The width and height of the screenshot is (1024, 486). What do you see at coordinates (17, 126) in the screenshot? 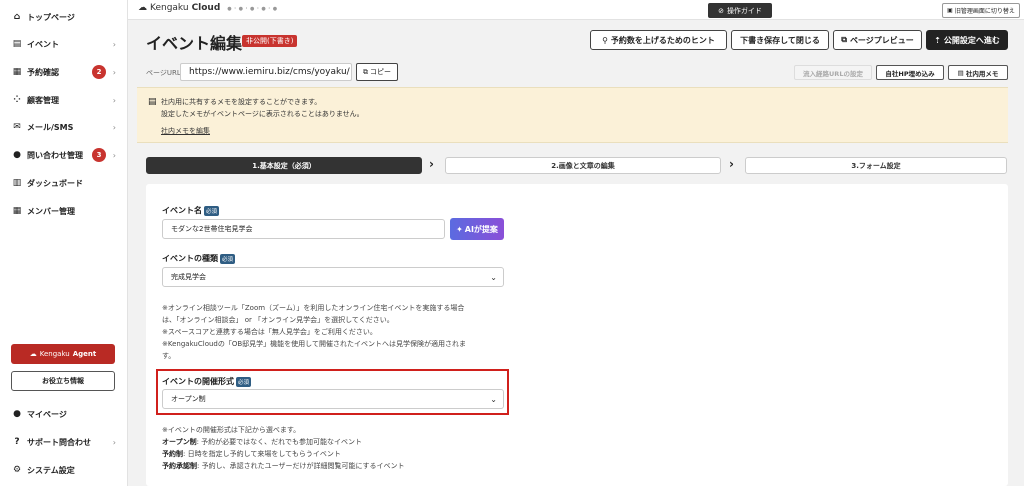
I see `mail-icon: ✉` at bounding box center [17, 126].